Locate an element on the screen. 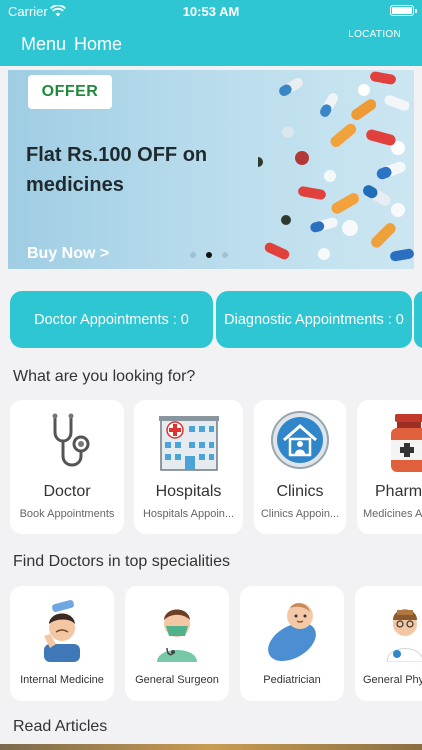  status-time: 10:53 AM is located at coordinates (211, 11).